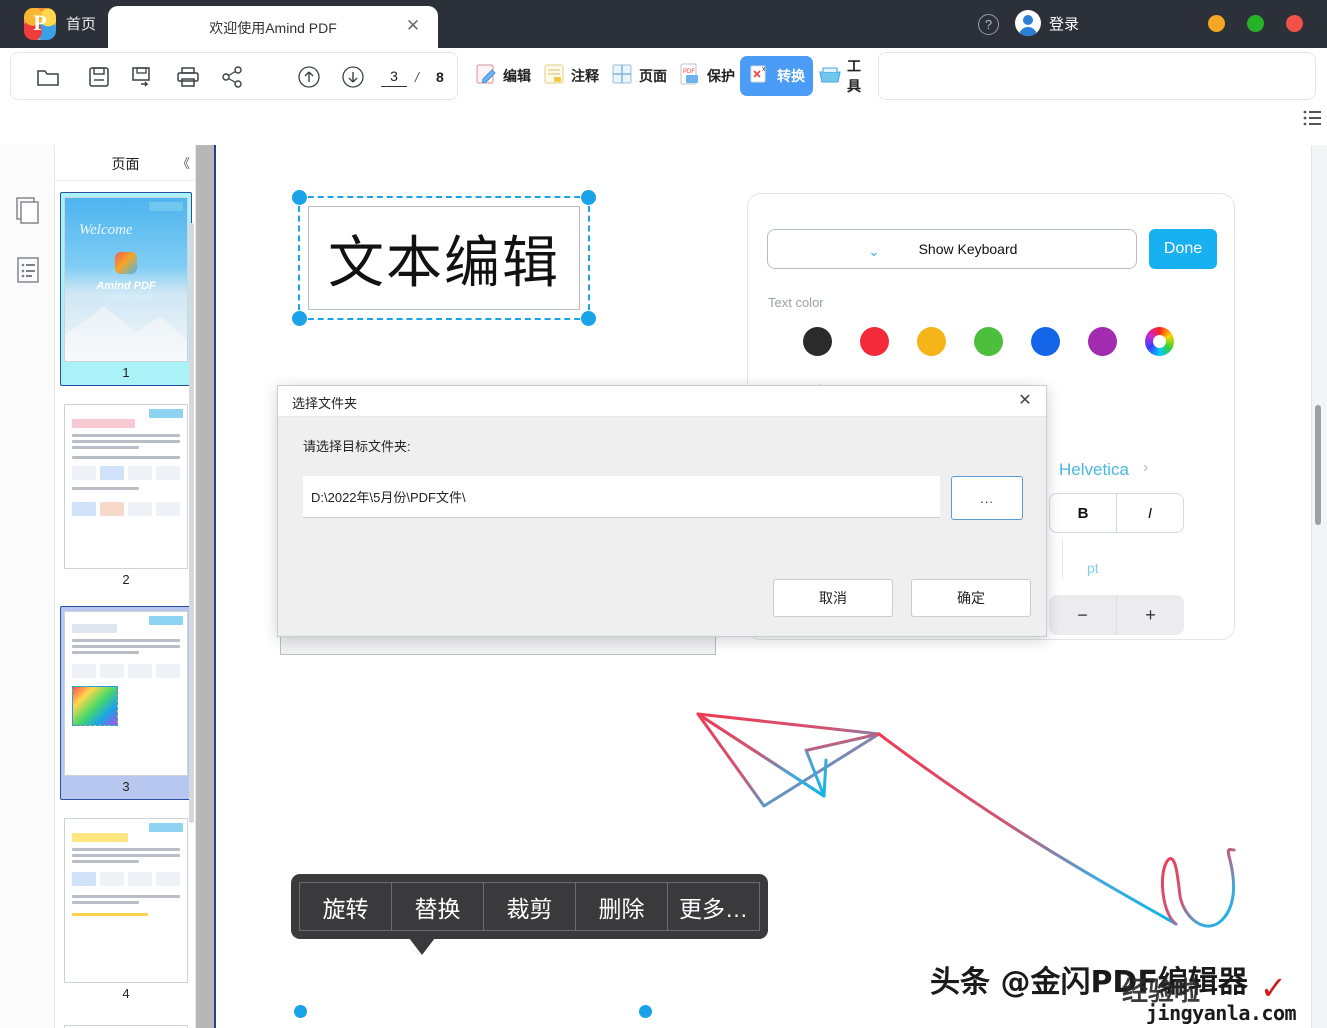 This screenshot has height=1028, width=1327. What do you see at coordinates (570, 76) in the screenshot?
I see `tab-comment: 注释` at bounding box center [570, 76].